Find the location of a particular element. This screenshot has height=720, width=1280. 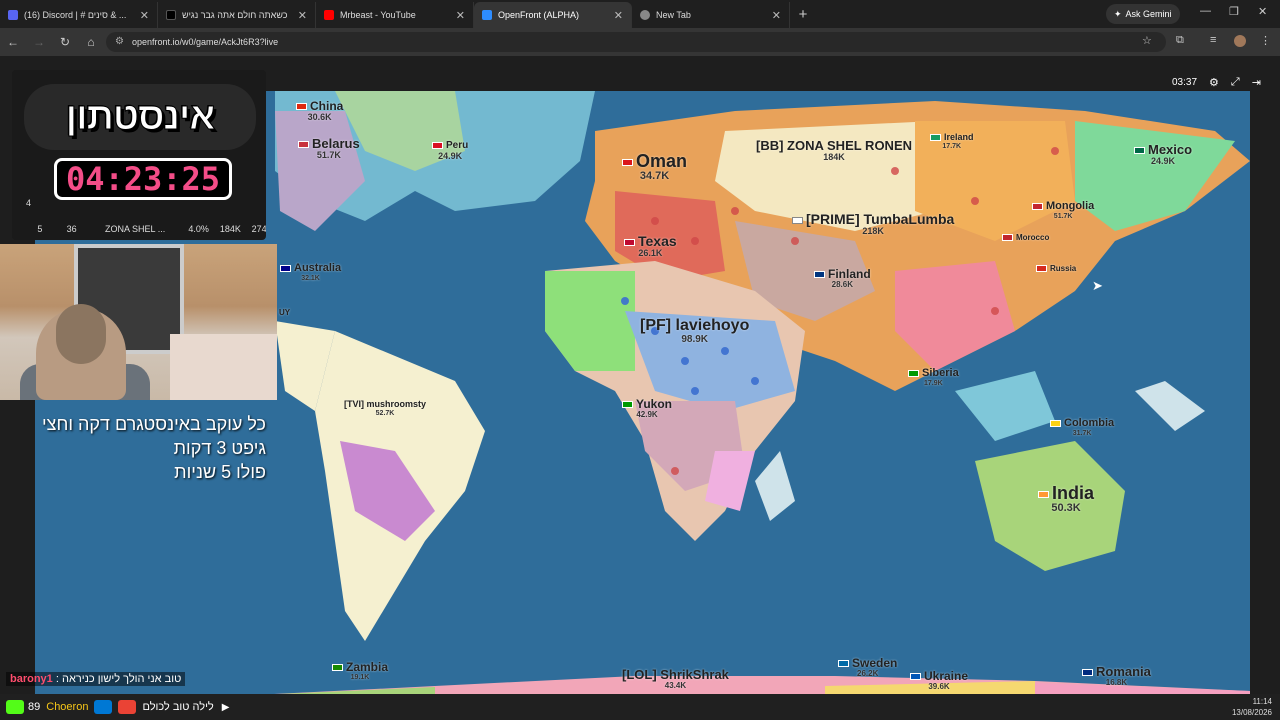

player-label: China 30.6K is located at coordinates (319, 111).